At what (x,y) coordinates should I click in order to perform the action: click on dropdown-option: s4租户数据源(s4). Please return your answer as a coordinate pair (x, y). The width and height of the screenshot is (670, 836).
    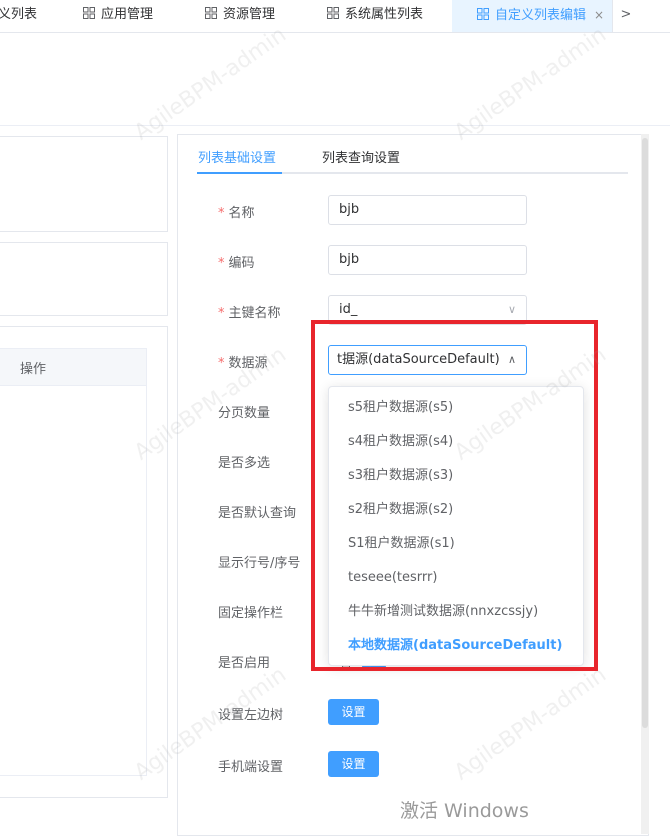
    Looking at the image, I should click on (456, 442).